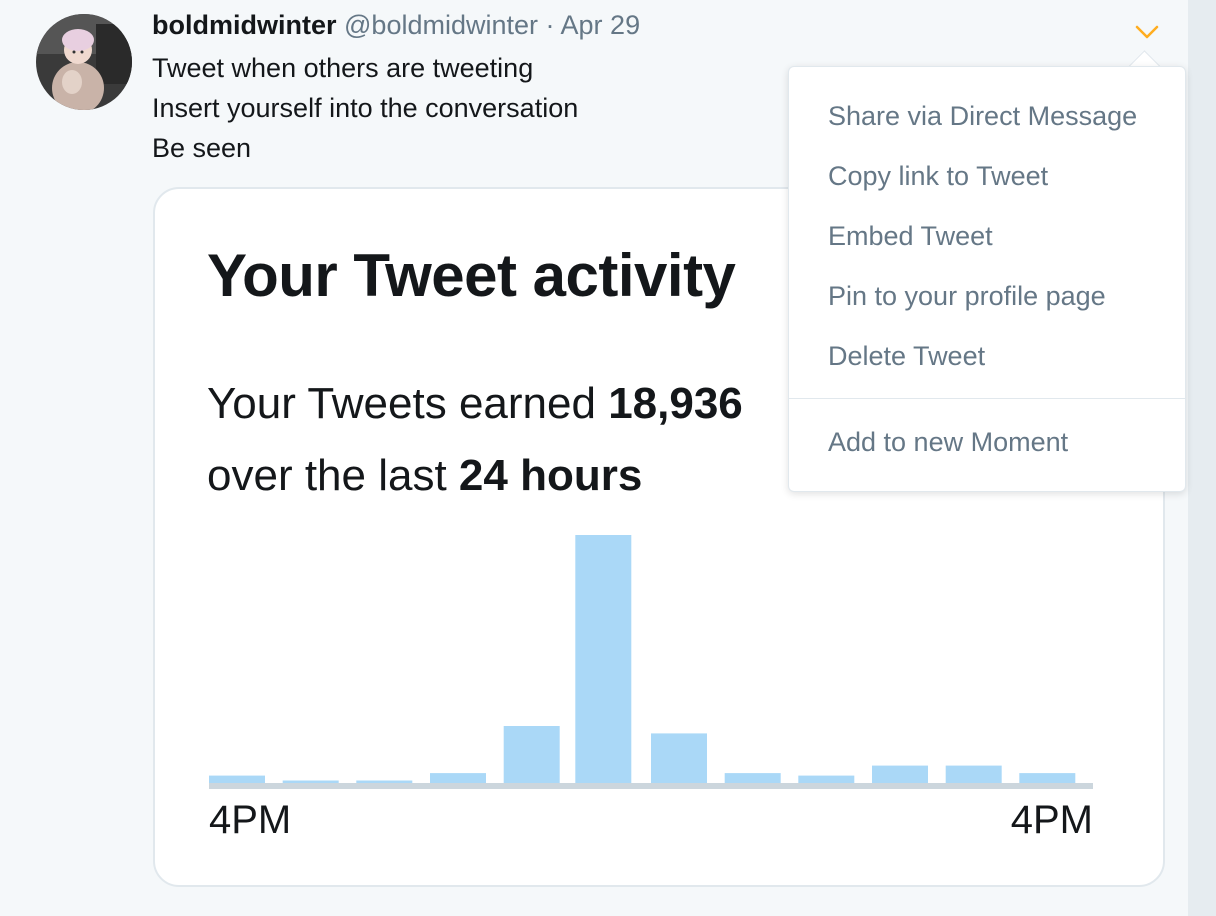  Describe the element at coordinates (938, 176) in the screenshot. I see `menu-item-copy-link: Copy link to Tweet` at that location.